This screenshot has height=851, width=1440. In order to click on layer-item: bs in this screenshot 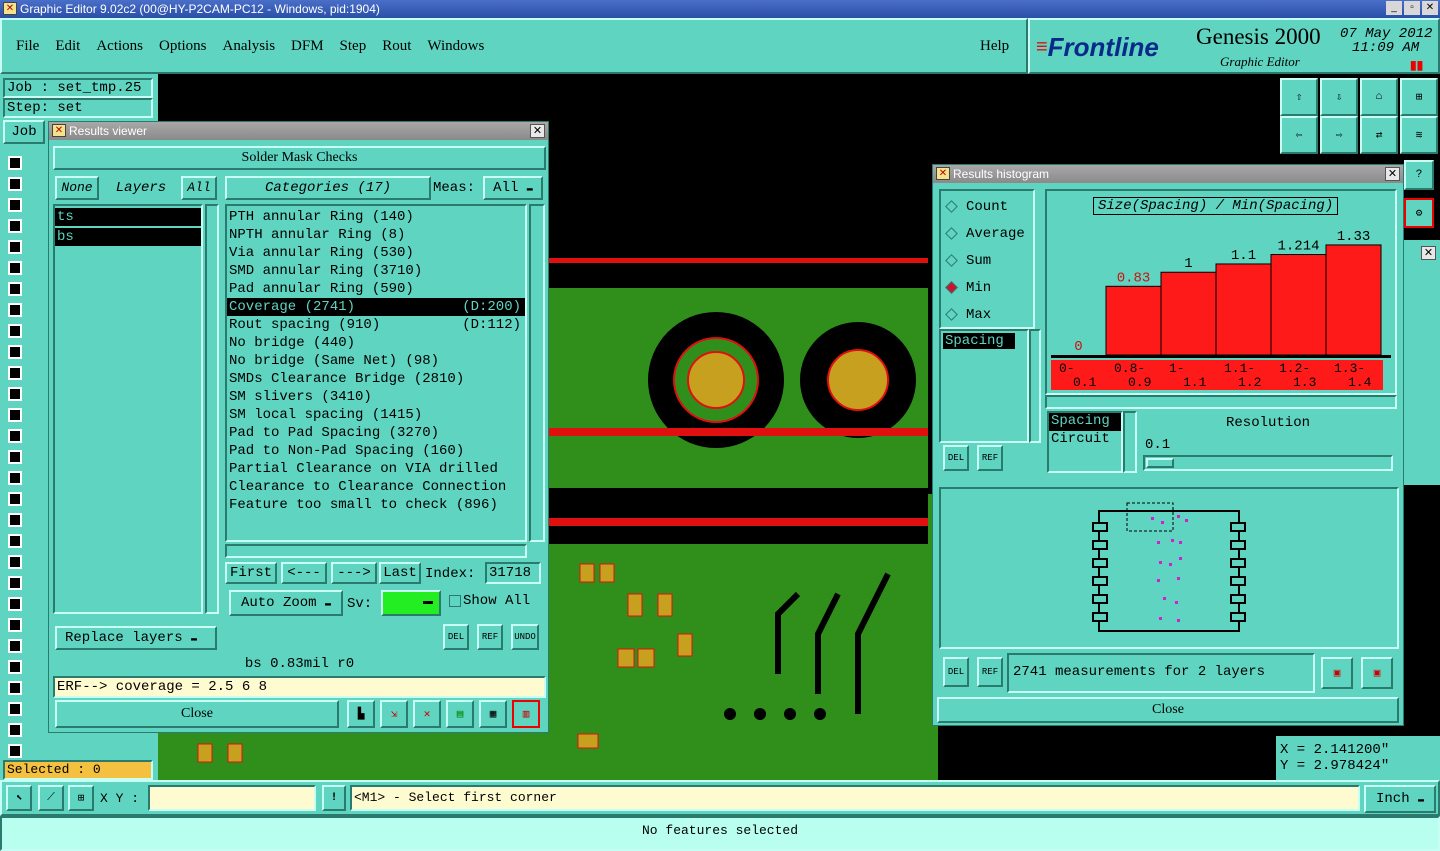, I will do `click(128, 237)`.